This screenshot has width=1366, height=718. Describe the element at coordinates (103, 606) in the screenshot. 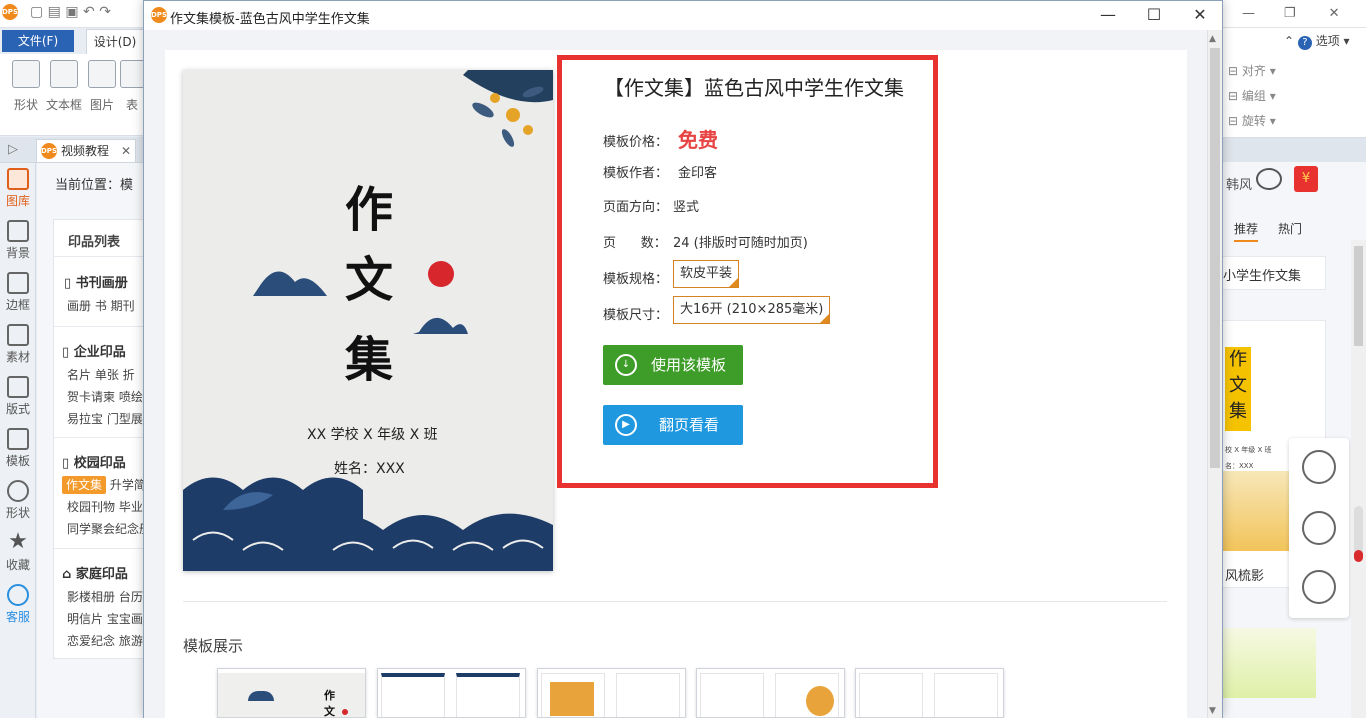

I see `section-family: ⌂ 家庭印品 影楼相册 台历 明信片 宝宝画 恋爱纪念 旅游` at that location.